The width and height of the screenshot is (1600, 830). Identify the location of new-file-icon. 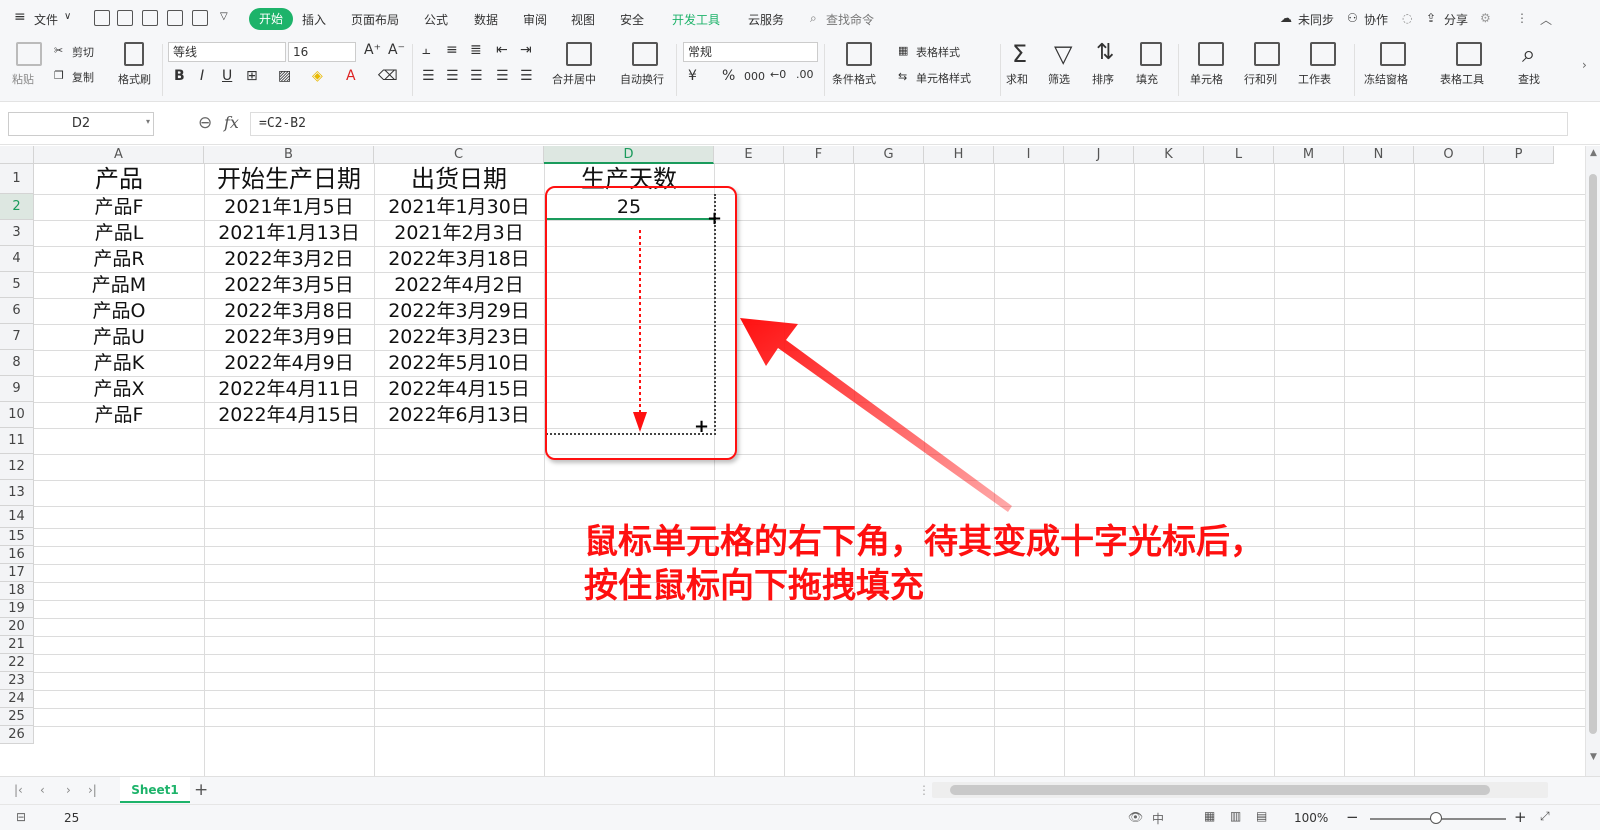
(102, 18).